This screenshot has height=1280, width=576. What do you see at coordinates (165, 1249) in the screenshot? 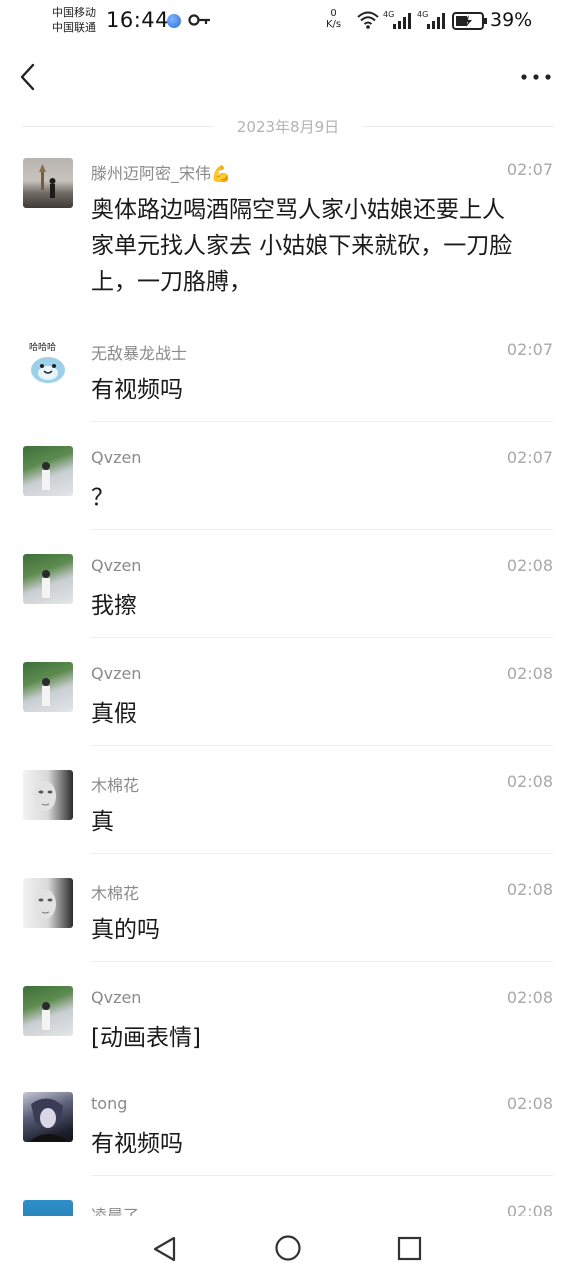
I see `nav-back-triangle-icon` at bounding box center [165, 1249].